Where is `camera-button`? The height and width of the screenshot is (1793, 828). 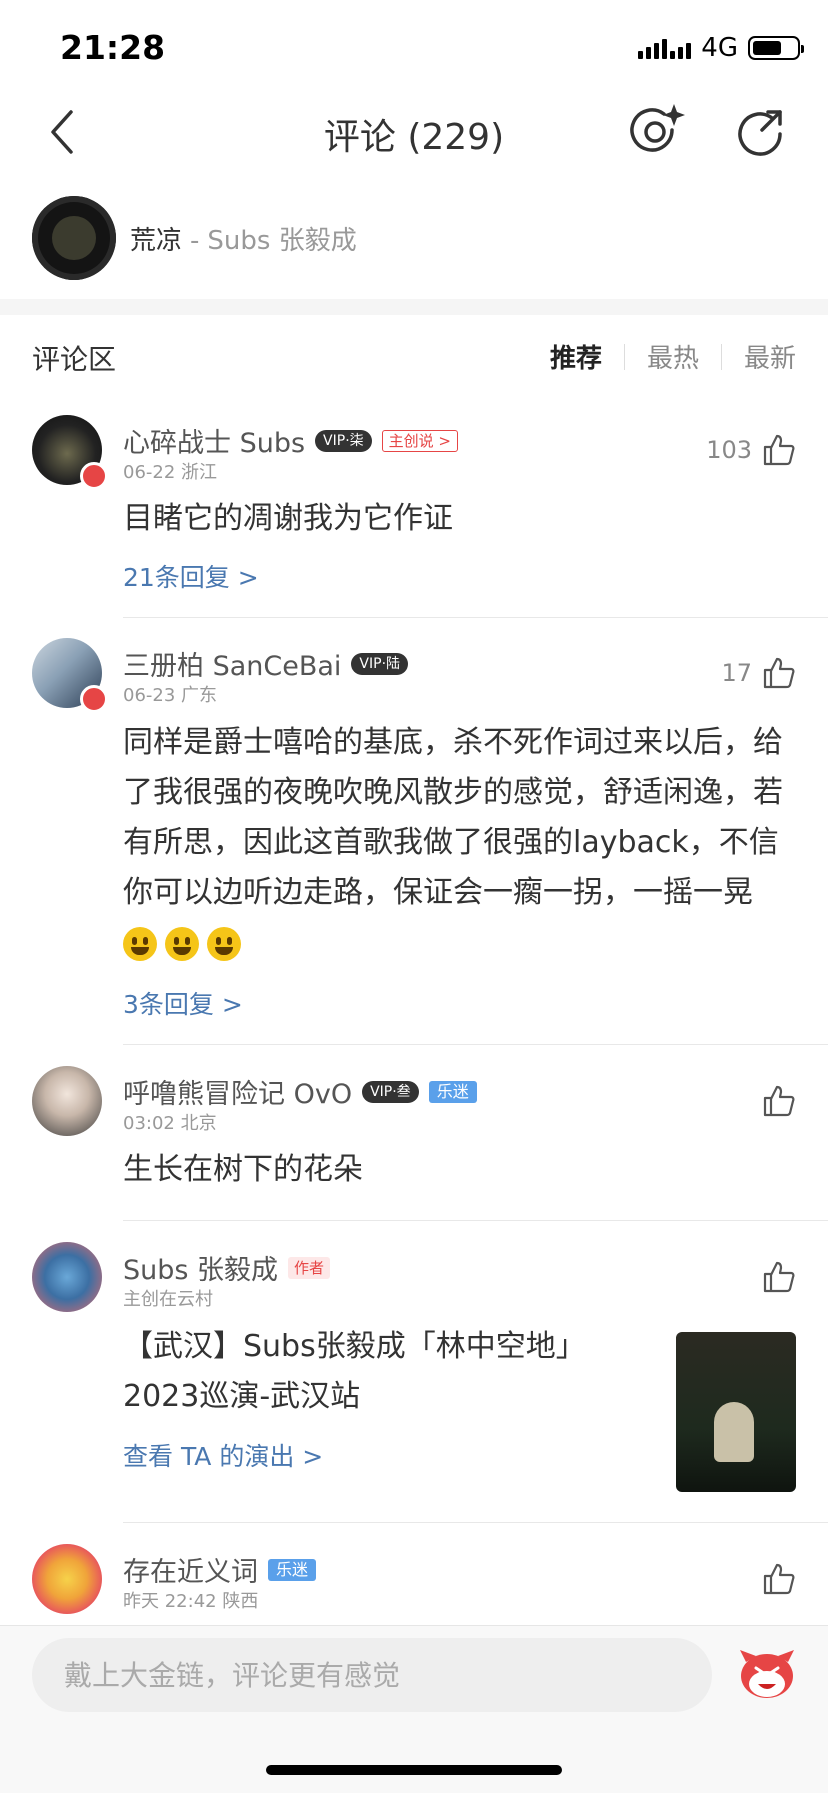
camera-button is located at coordinates (658, 130).